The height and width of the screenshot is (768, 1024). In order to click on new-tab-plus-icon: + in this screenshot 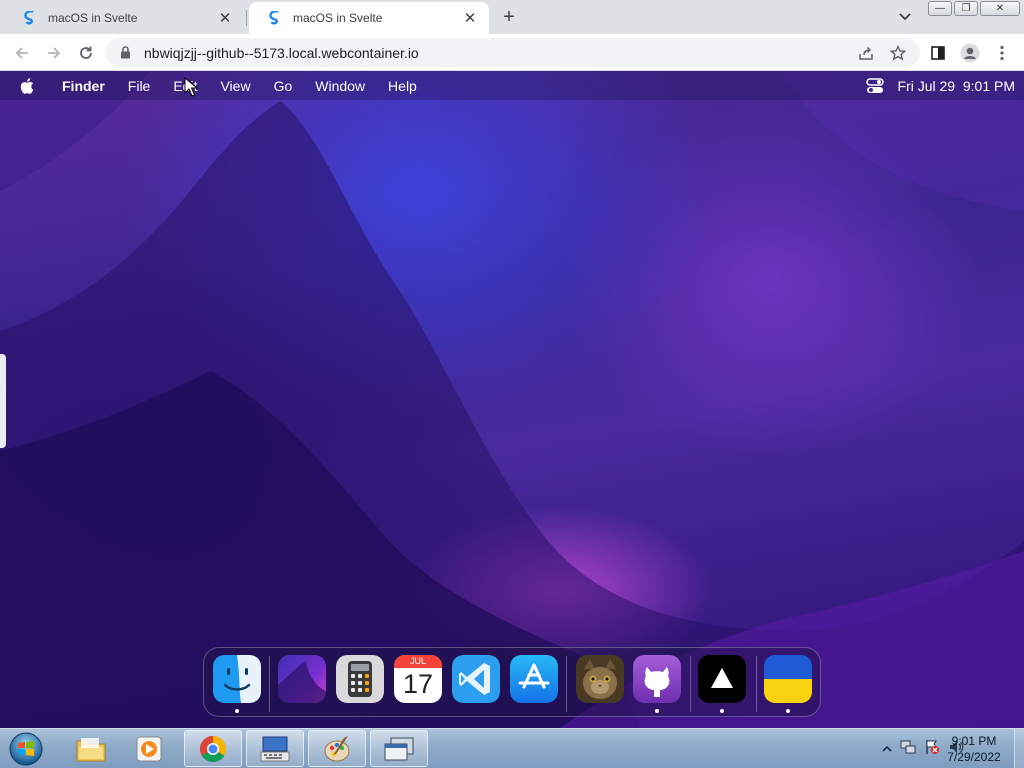, I will do `click(509, 17)`.